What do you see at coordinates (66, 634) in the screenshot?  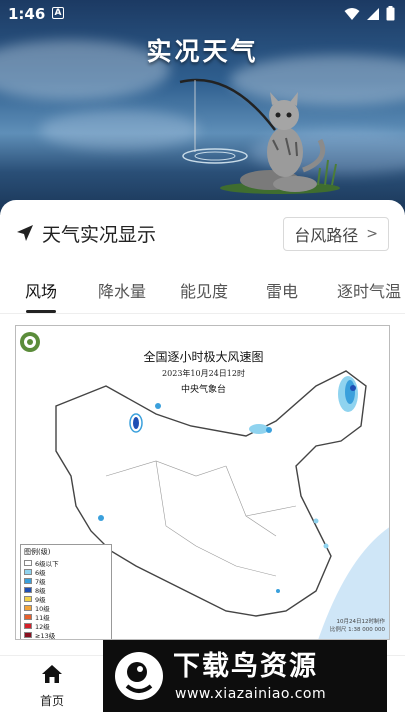 I see `legend-item: ≥13级` at bounding box center [66, 634].